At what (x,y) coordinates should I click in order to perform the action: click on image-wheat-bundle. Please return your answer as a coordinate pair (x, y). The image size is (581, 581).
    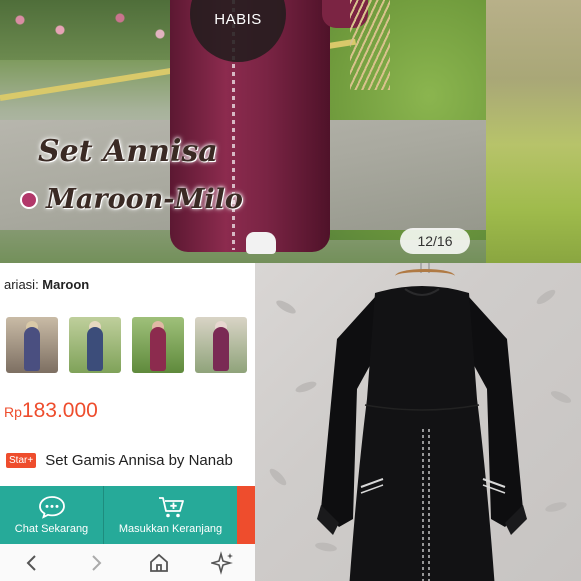
    Looking at the image, I should click on (370, 45).